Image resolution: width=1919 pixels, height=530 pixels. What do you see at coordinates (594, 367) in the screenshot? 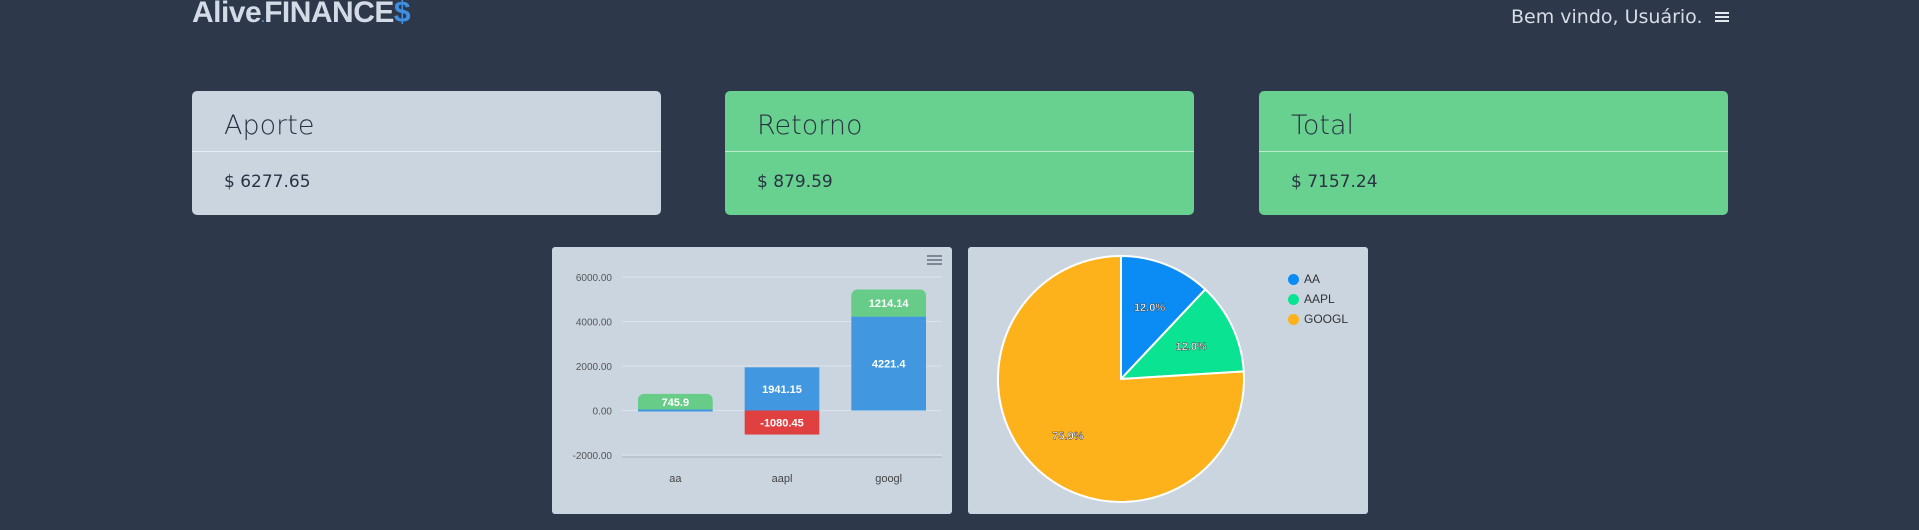
I see `y-tick-label: 2000.00` at bounding box center [594, 367].